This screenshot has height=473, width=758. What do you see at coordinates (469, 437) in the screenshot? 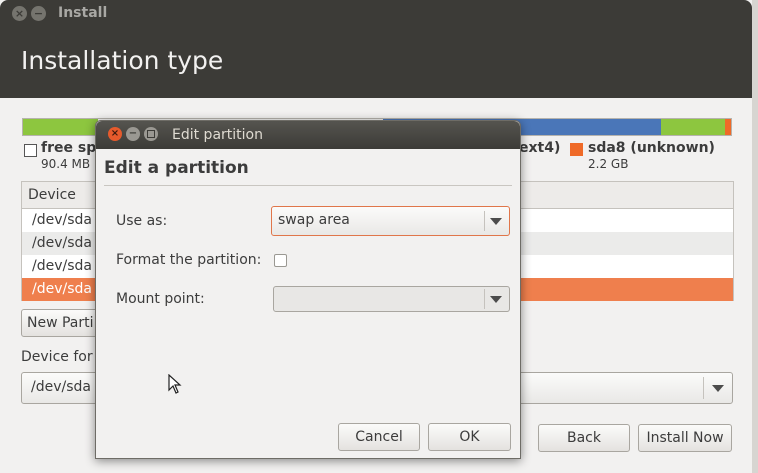
I see `ok-button: OK` at bounding box center [469, 437].